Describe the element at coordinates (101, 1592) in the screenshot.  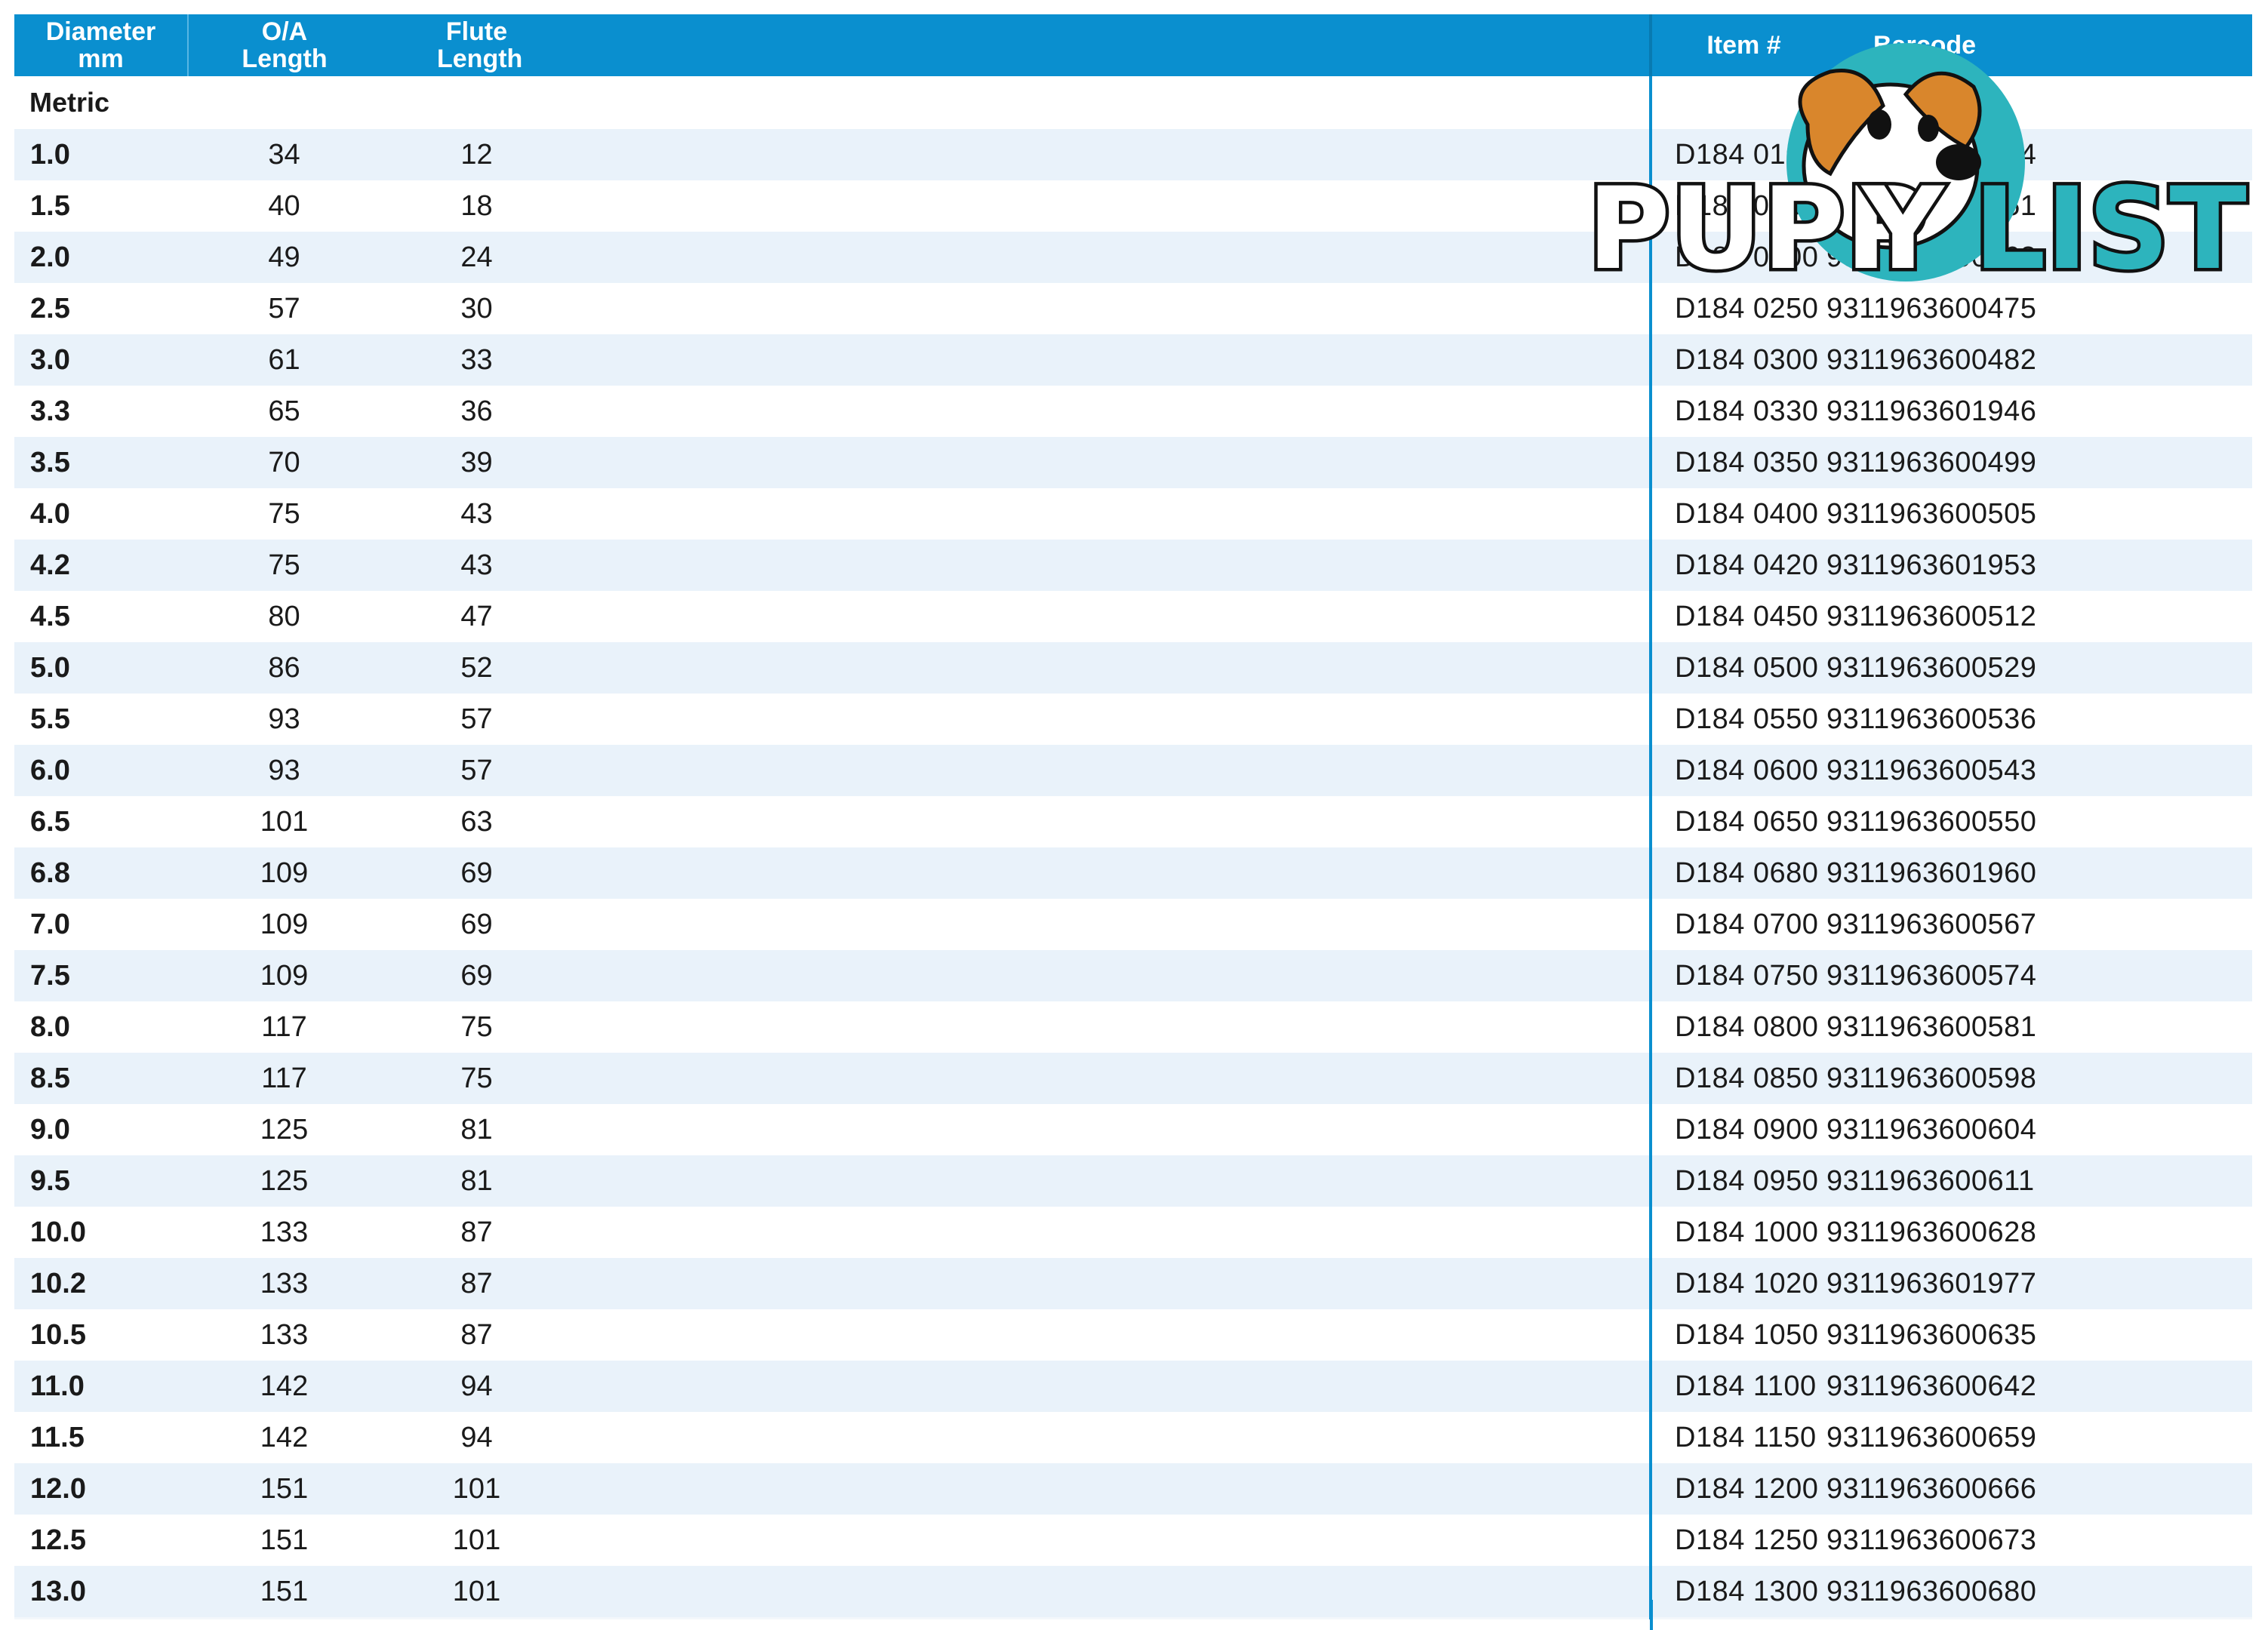
I see `diameter-cell: 13.0` at that location.